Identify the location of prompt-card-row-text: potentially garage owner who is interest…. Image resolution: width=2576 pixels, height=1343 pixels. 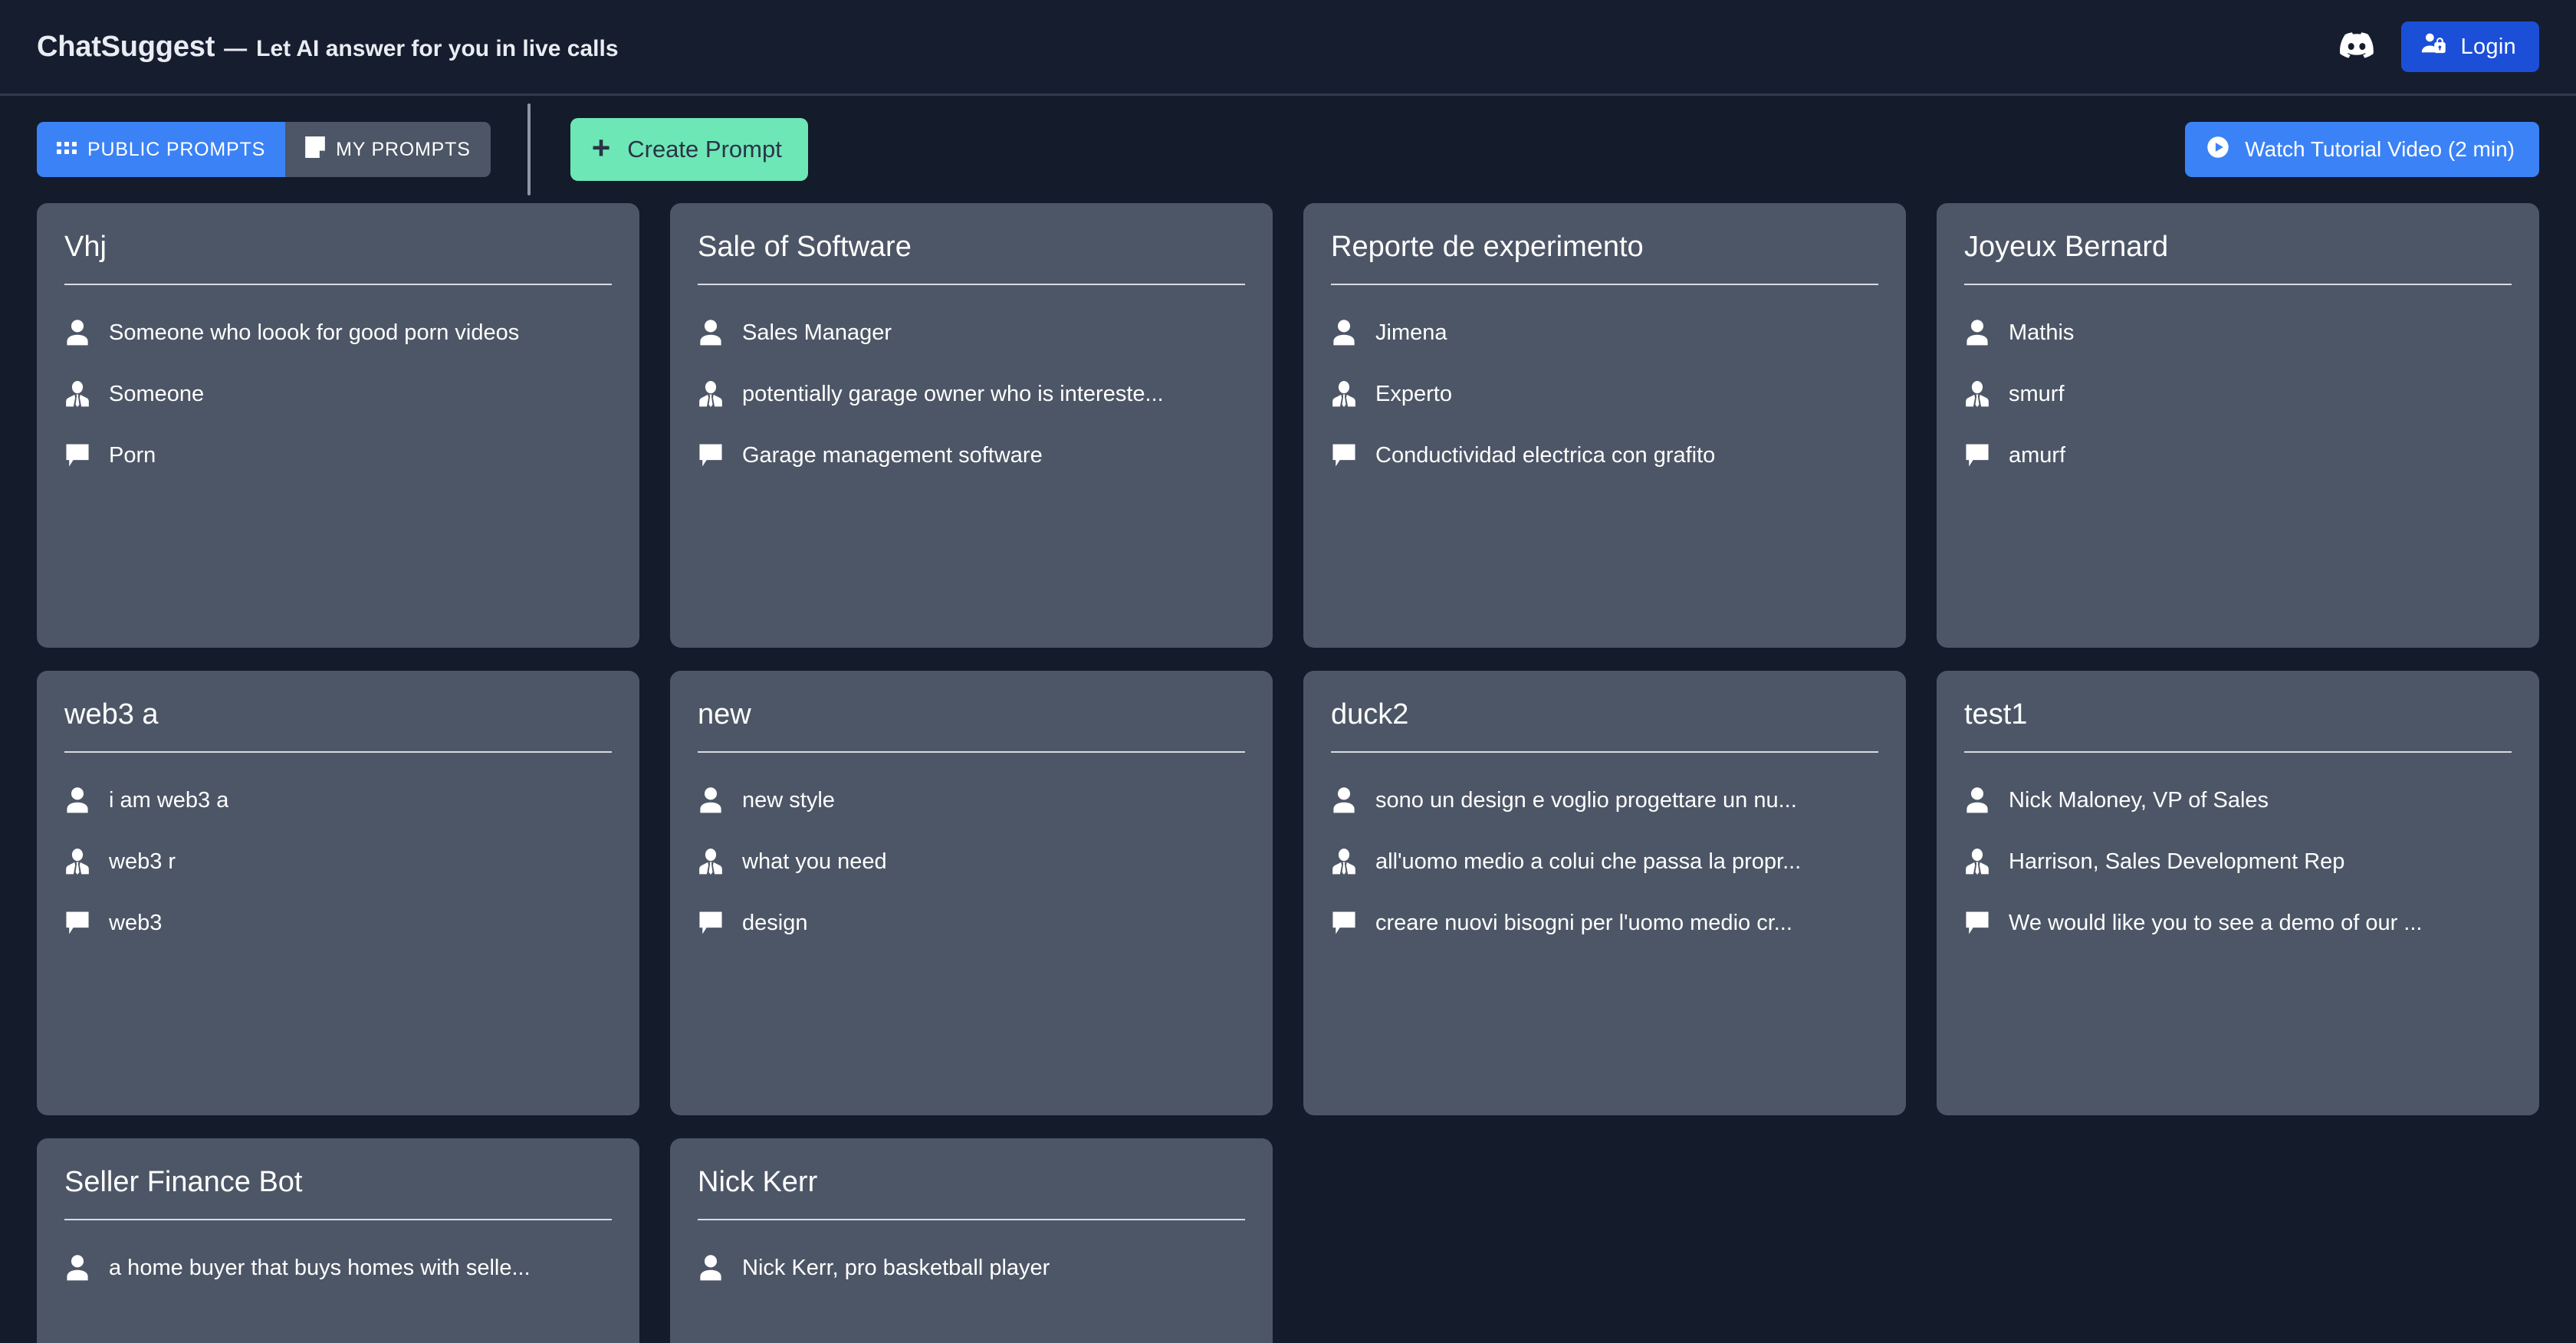
(953, 394).